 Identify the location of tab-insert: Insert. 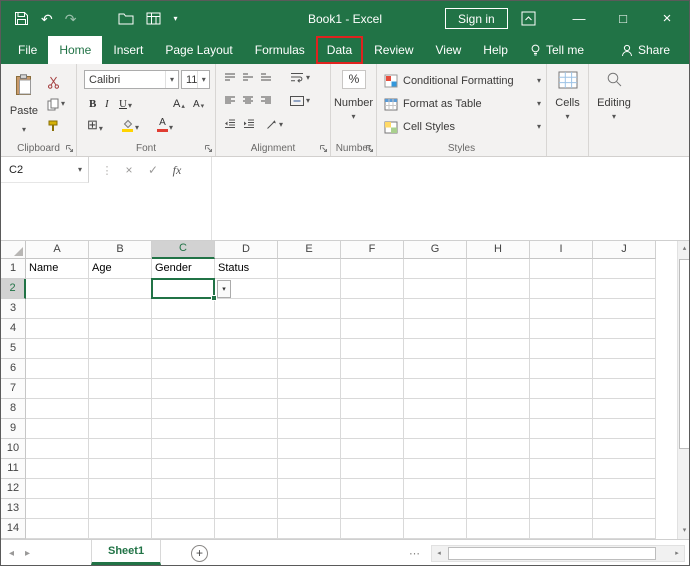
(128, 50).